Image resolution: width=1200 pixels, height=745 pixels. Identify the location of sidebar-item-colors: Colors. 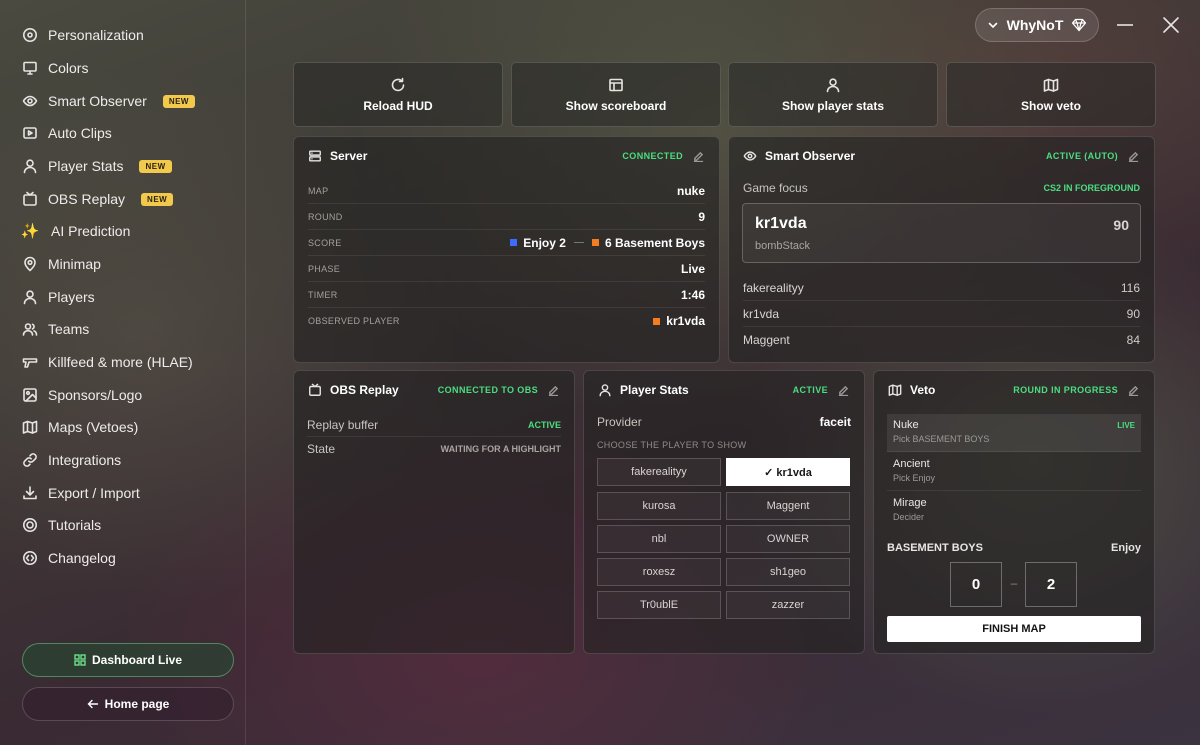
(55, 68).